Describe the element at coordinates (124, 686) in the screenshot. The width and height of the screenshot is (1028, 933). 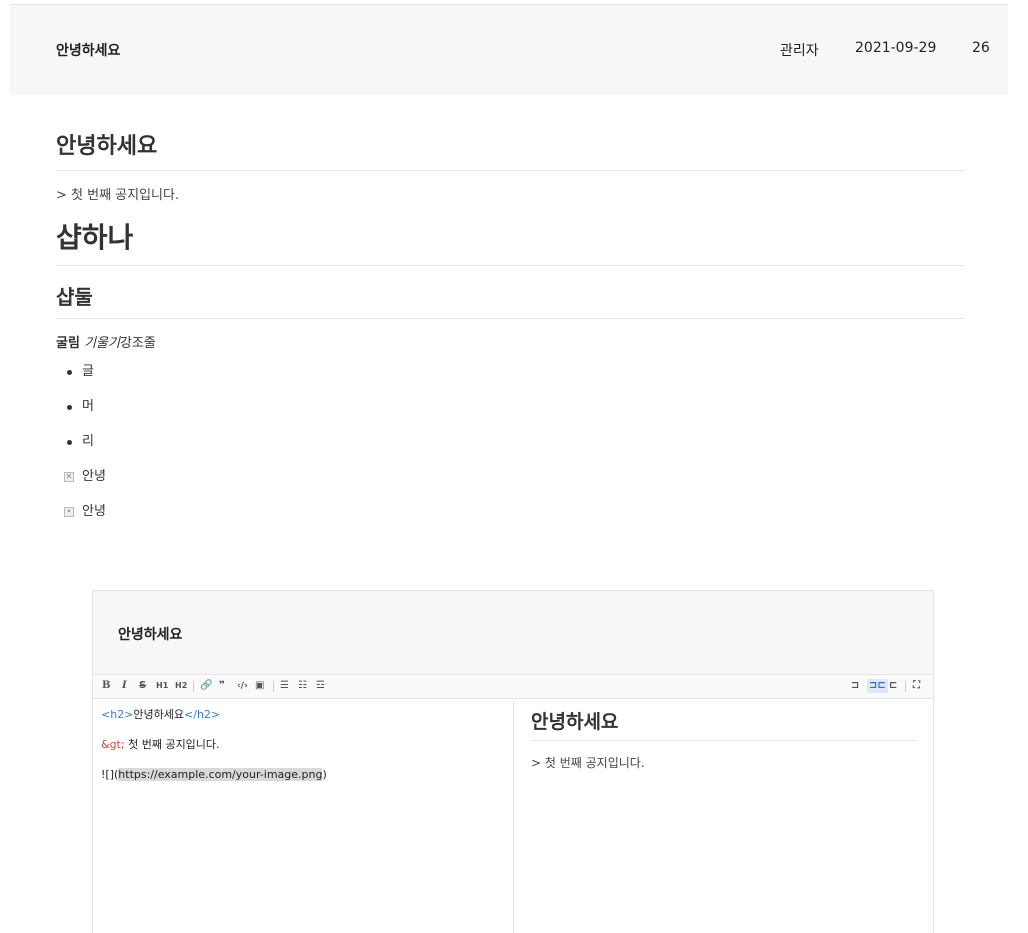
I see `italic-icon: I` at that location.